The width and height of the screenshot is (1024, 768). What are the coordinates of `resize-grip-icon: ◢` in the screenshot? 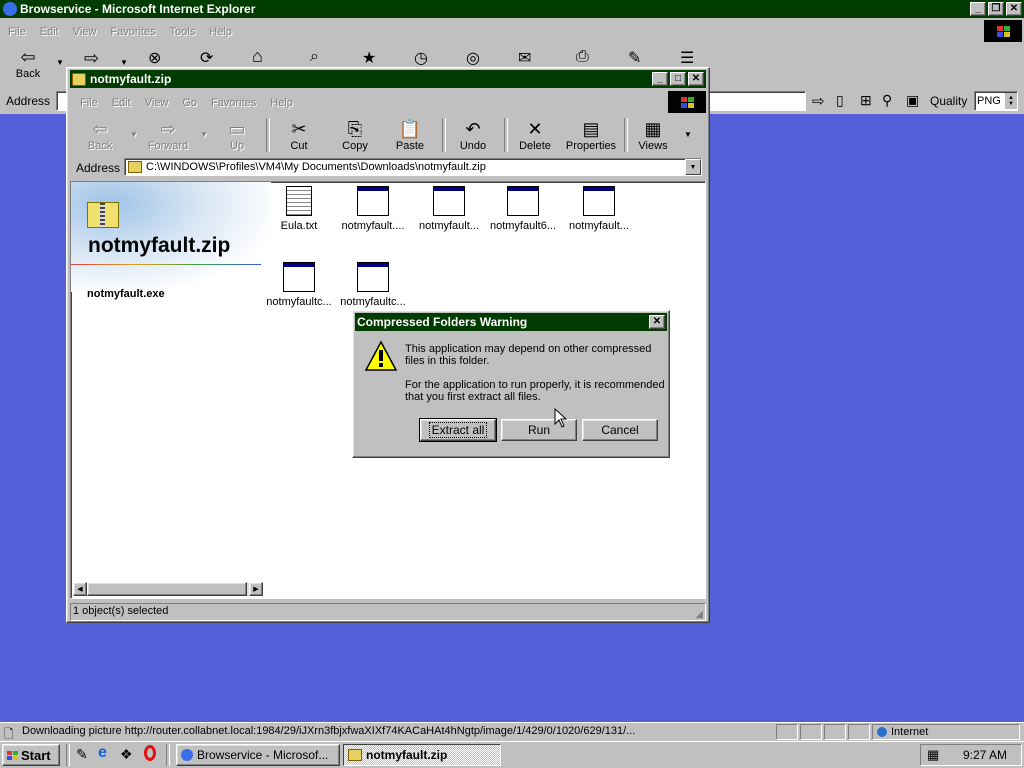 It's located at (699, 614).